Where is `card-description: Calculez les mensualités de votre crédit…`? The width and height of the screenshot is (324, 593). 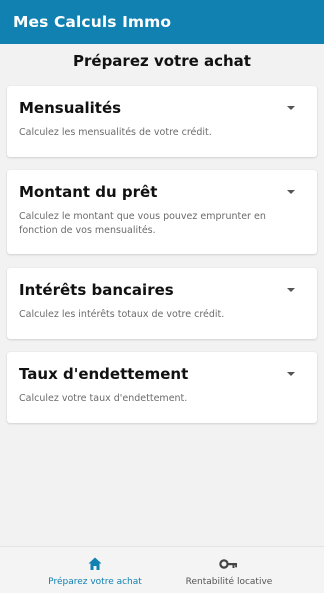
card-description: Calculez les mensualités de votre crédit… is located at coordinates (115, 132).